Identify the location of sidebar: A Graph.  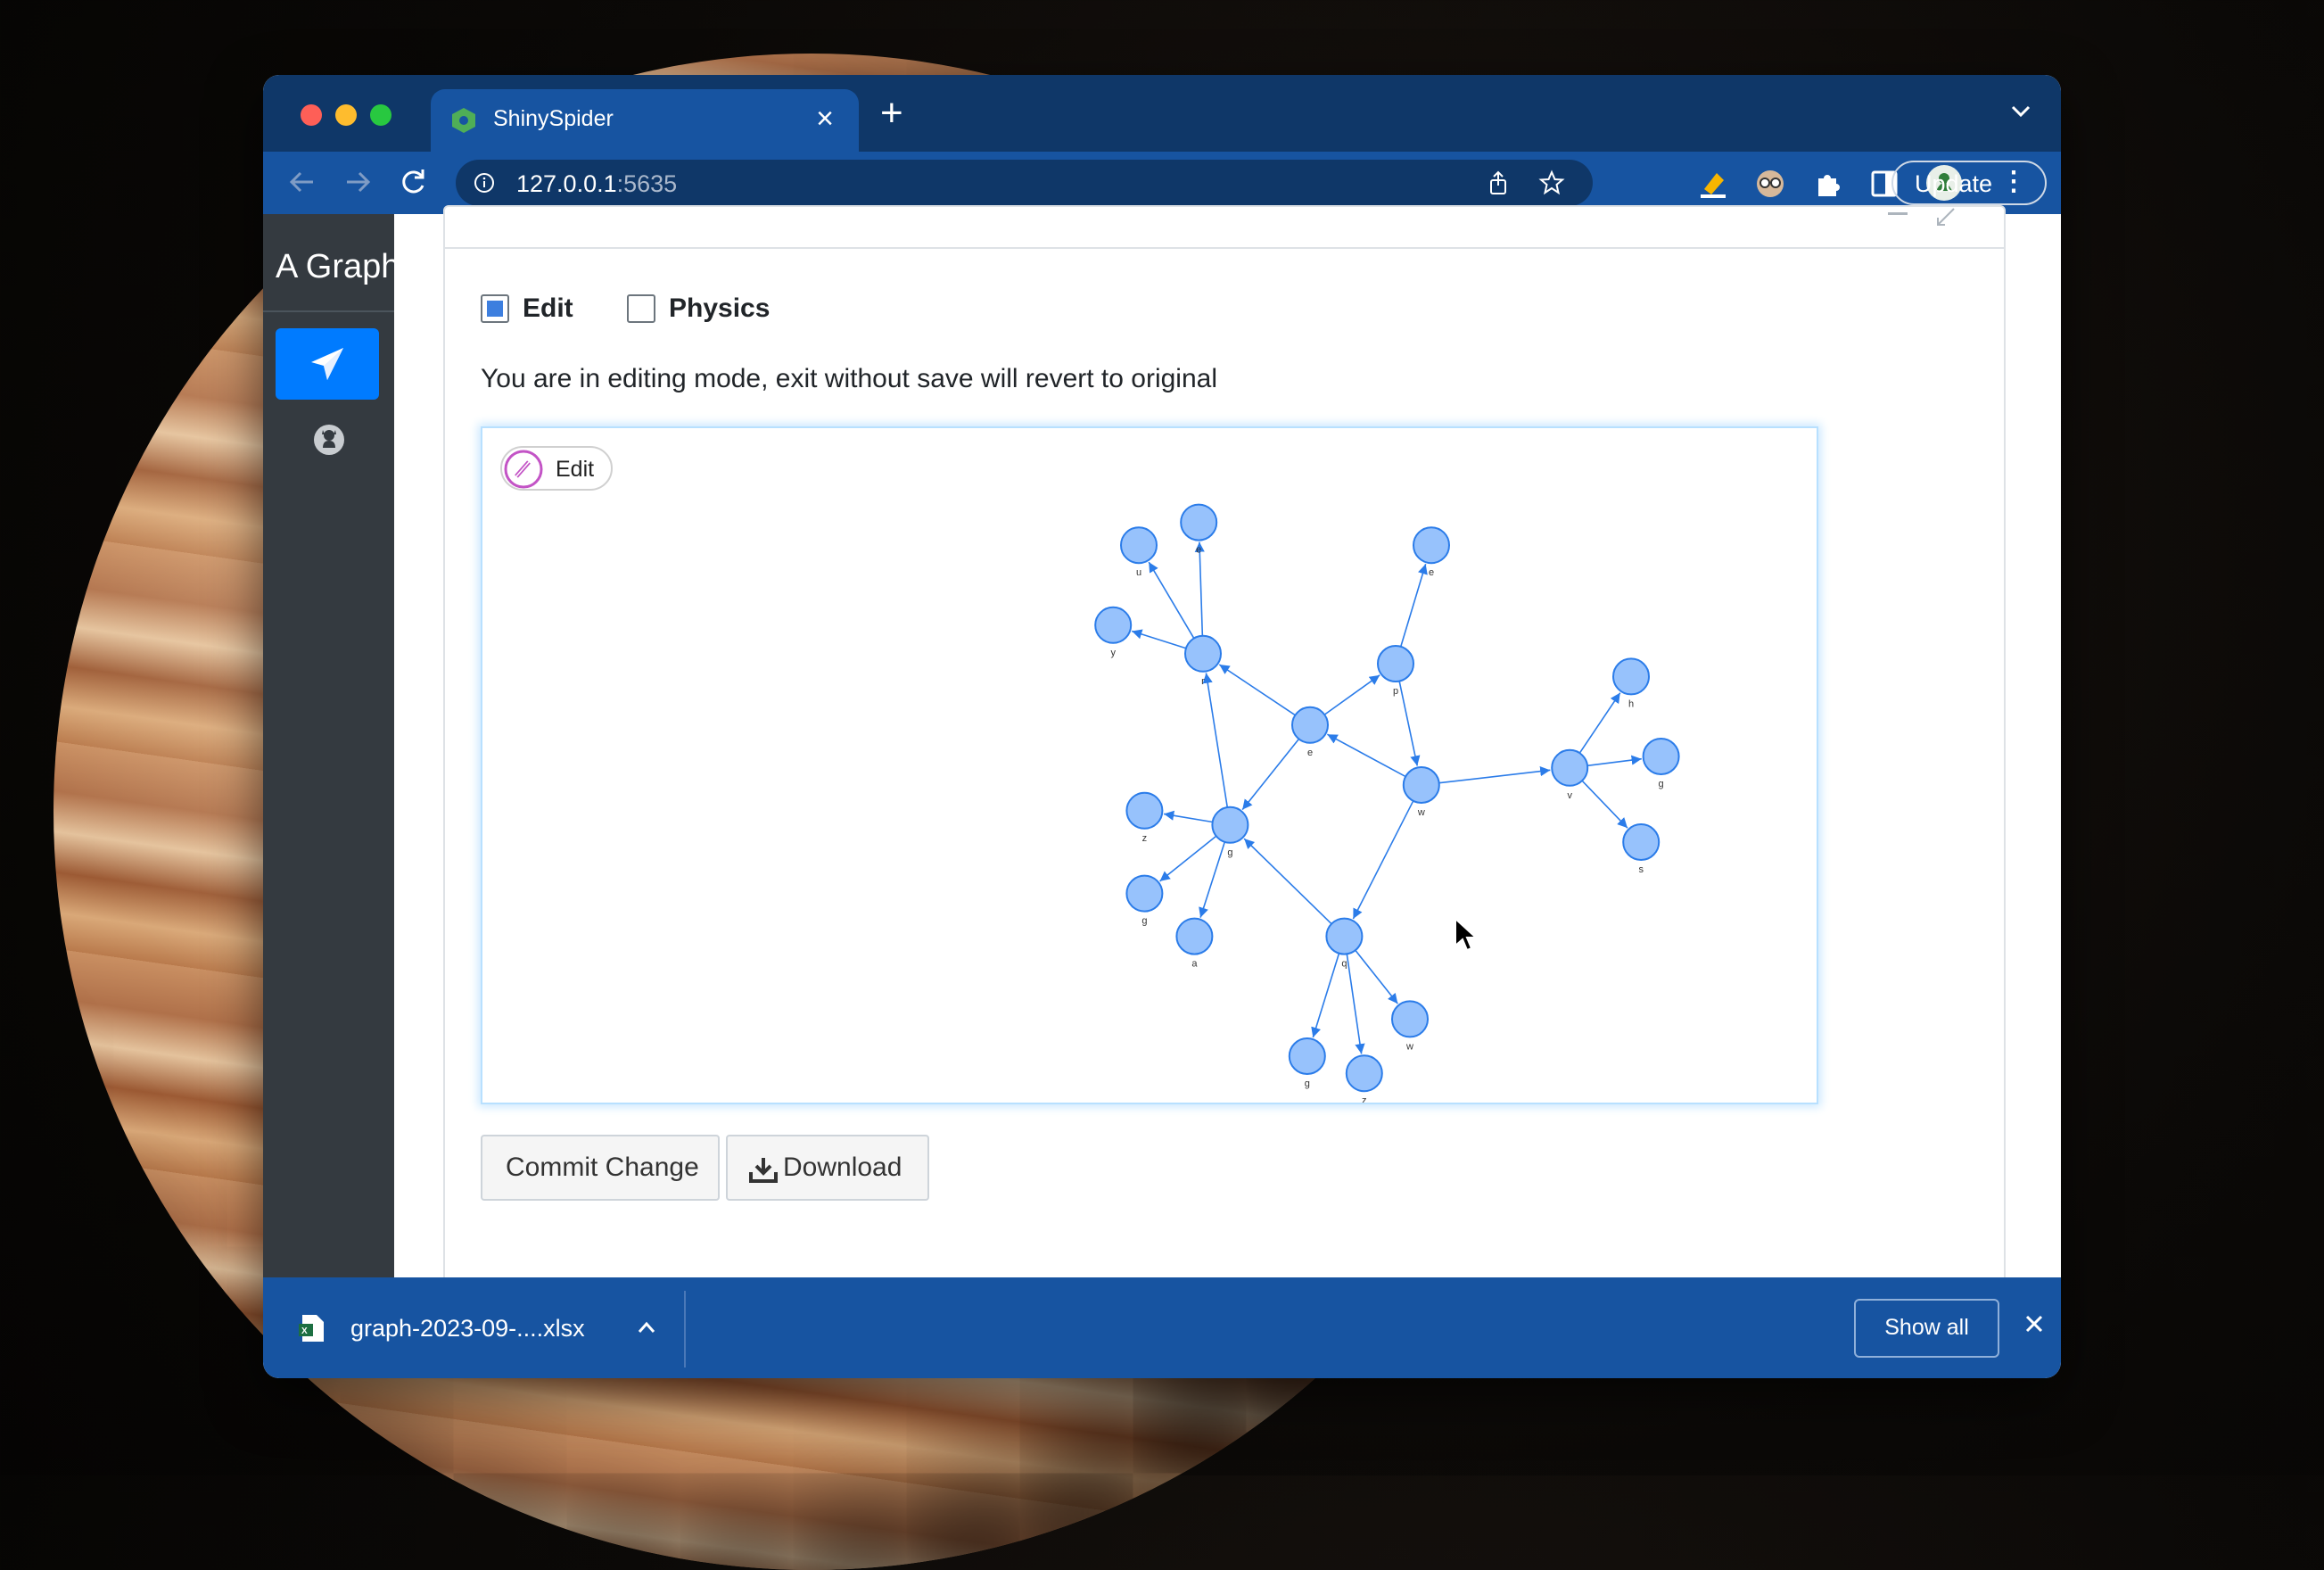
(331, 784).